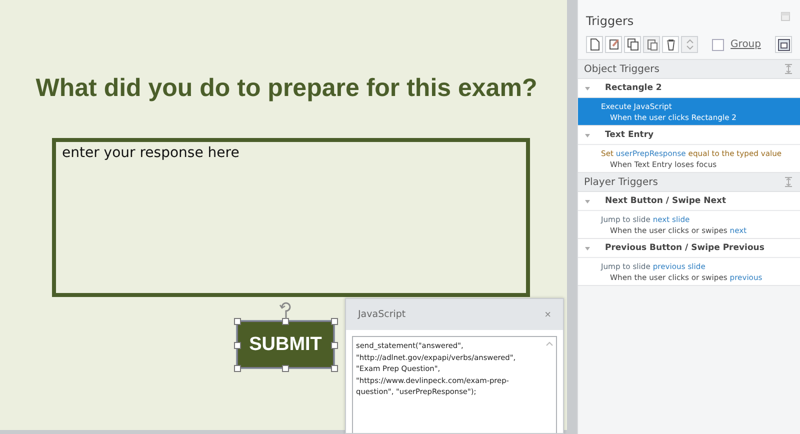 Image resolution: width=800 pixels, height=434 pixels. I want to click on variables-icon, so click(784, 44).